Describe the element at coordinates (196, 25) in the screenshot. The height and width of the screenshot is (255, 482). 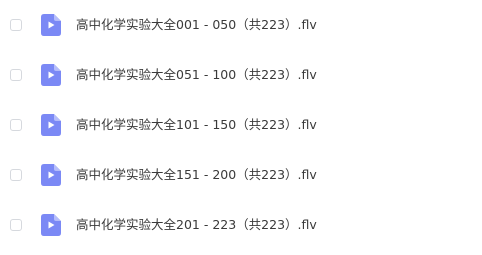
I see `file-name: 高中化学实验大全001 - 050（共223）.flv` at that location.